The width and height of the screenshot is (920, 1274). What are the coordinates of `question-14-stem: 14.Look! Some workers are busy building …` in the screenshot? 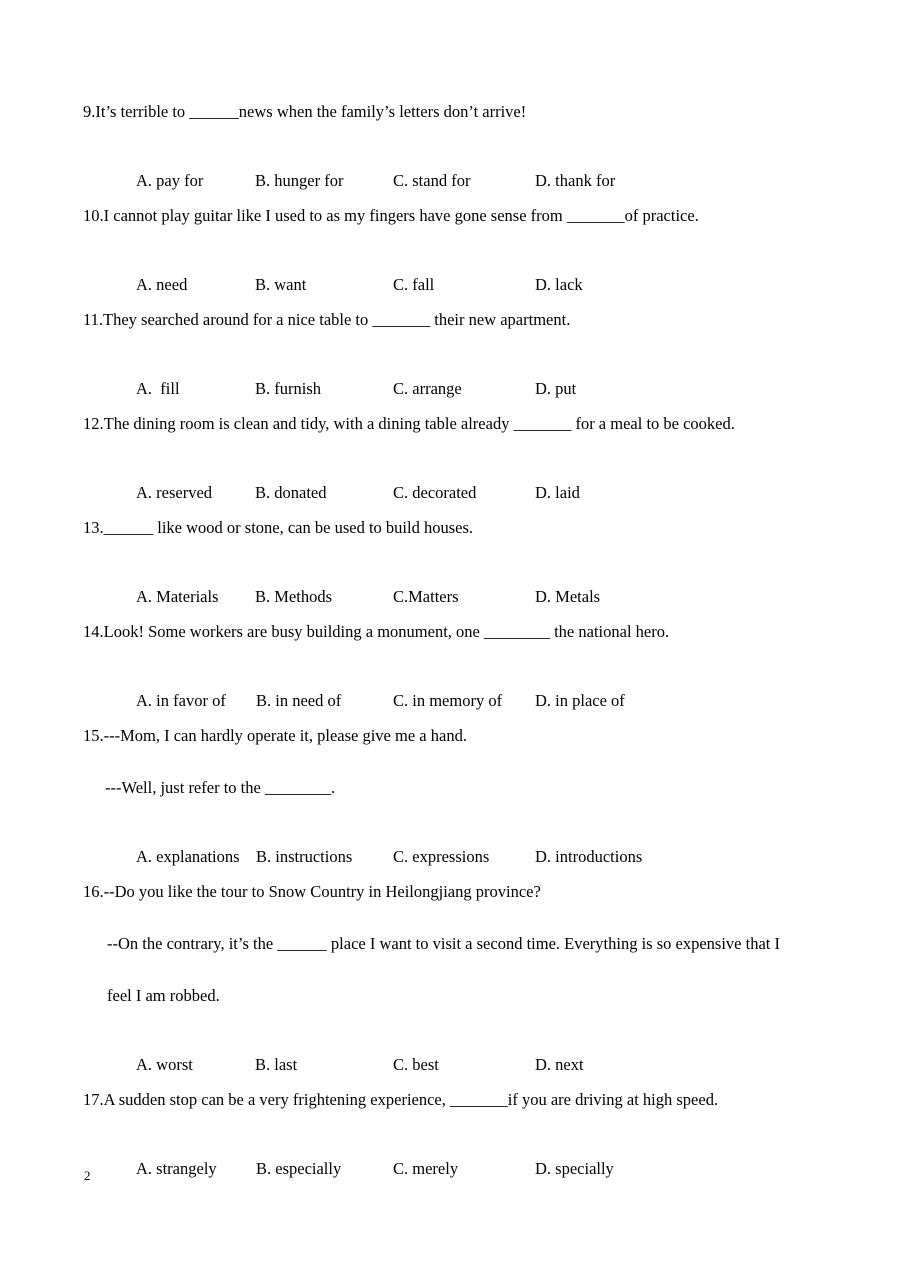 It's located at (376, 631).